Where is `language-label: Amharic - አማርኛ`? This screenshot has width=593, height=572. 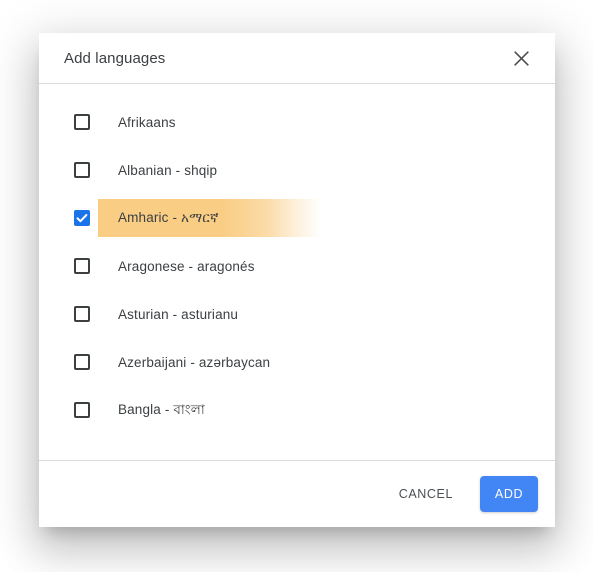
language-label: Amharic - አማርኛ is located at coordinates (168, 217).